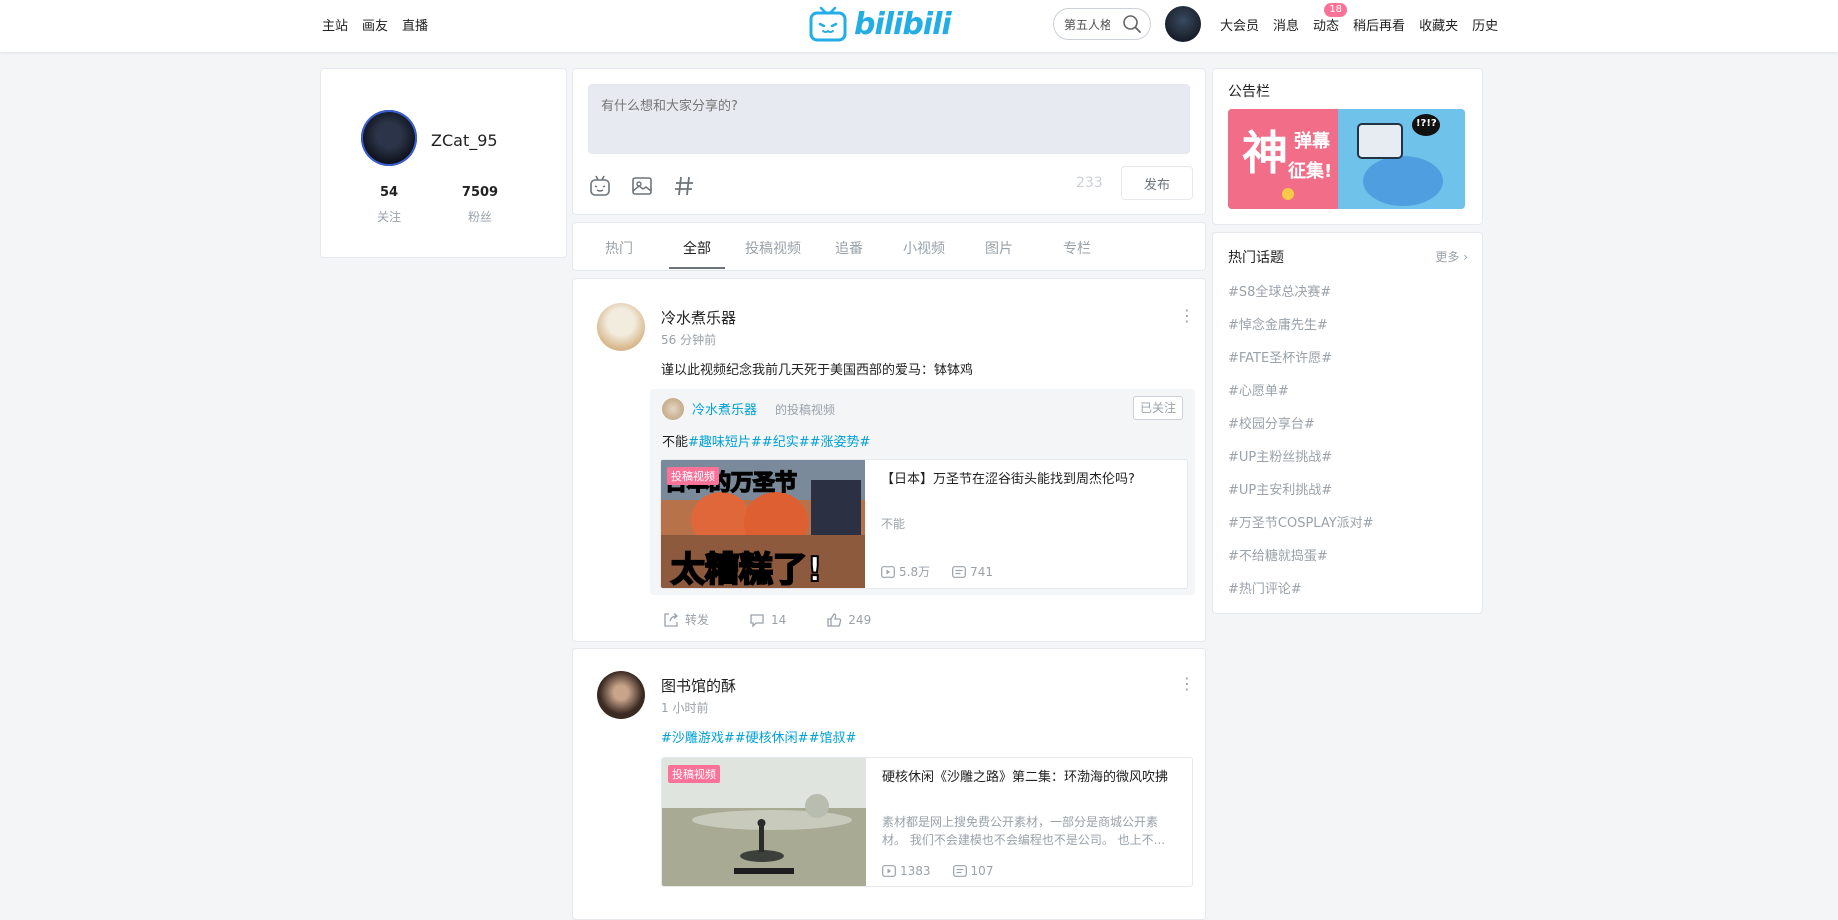 This screenshot has width=1838, height=920. What do you see at coordinates (1280, 356) in the screenshot?
I see `topic-item: #FATE圣杯许愿#` at bounding box center [1280, 356].